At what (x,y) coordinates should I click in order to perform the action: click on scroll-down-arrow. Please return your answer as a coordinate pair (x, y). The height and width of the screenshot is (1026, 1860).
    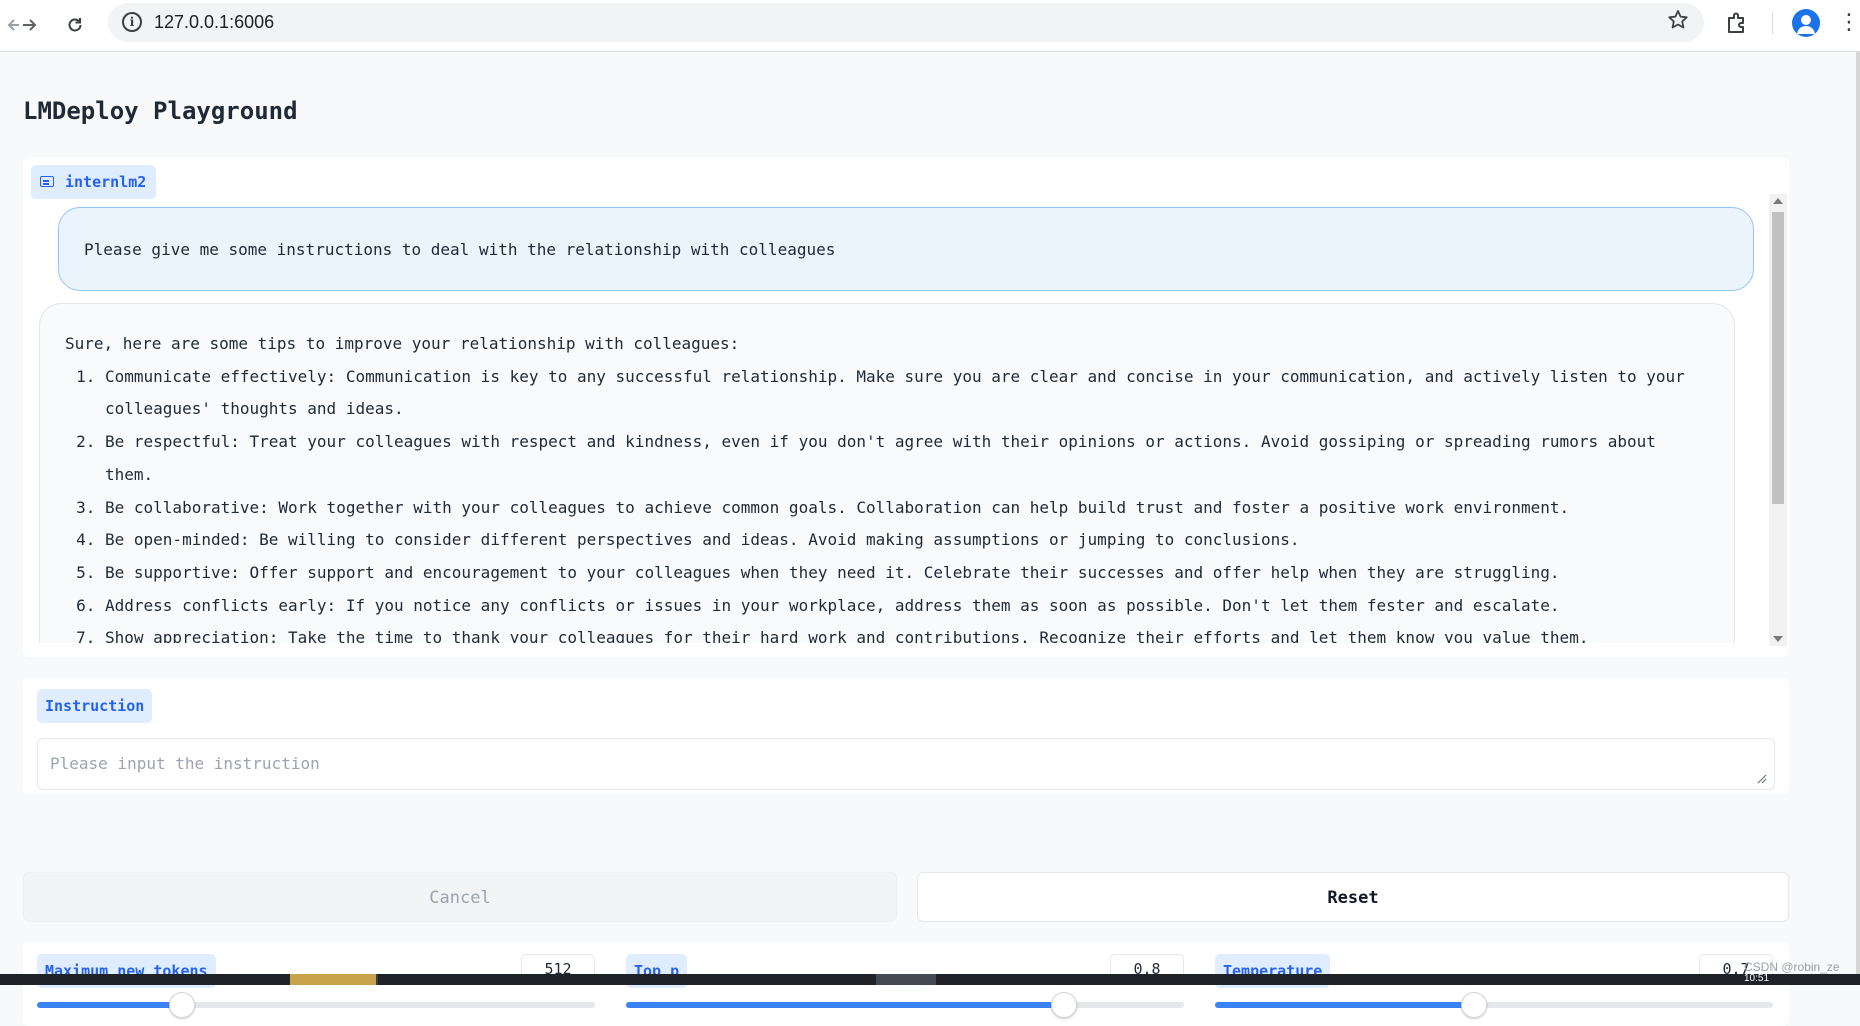
    Looking at the image, I should click on (1778, 639).